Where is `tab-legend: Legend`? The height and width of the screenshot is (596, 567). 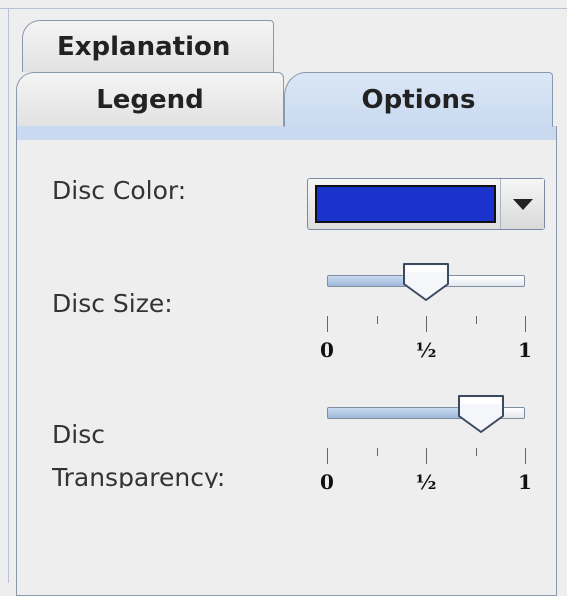 tab-legend: Legend is located at coordinates (150, 99).